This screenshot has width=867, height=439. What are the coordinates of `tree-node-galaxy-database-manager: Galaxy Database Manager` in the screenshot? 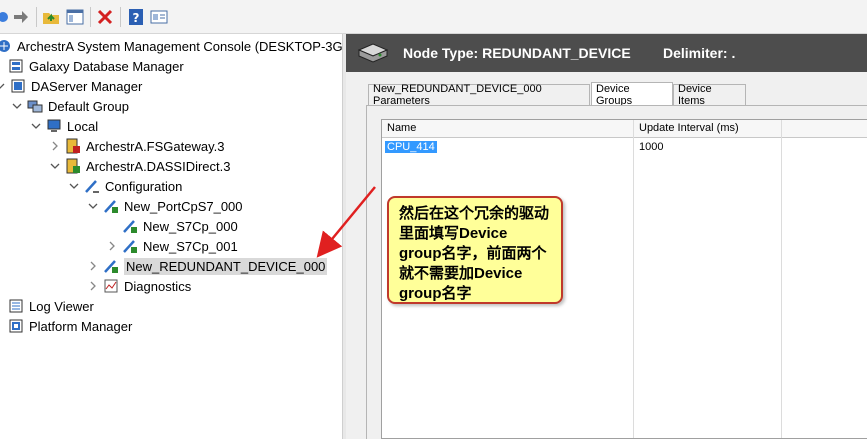 It's located at (96, 66).